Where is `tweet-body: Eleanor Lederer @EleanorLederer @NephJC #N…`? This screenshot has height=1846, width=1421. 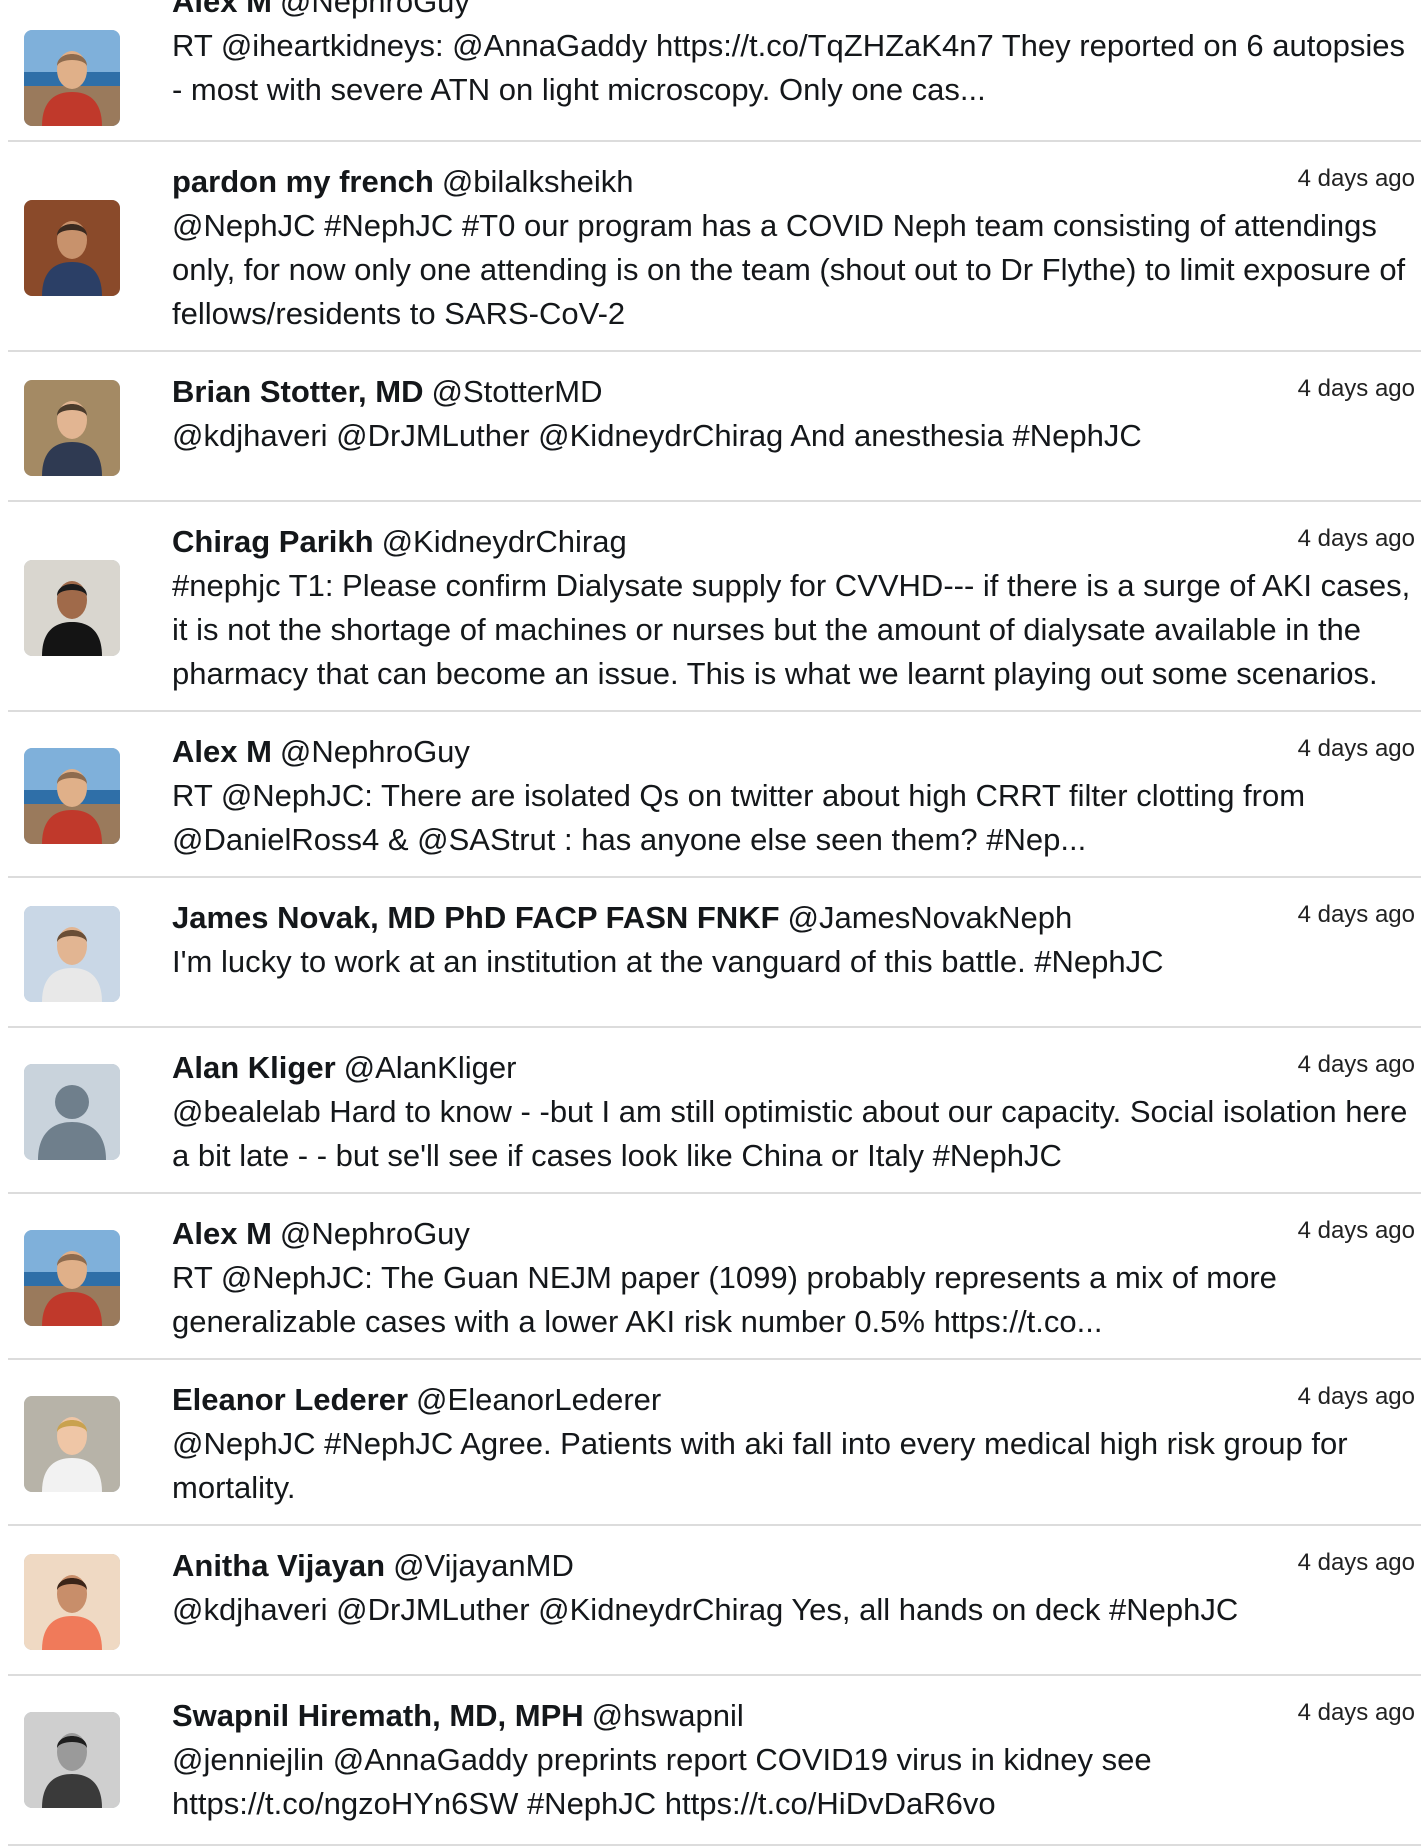
tweet-body: Eleanor Lederer @EleanorLederer @NephJC #N… is located at coordinates (793, 1444).